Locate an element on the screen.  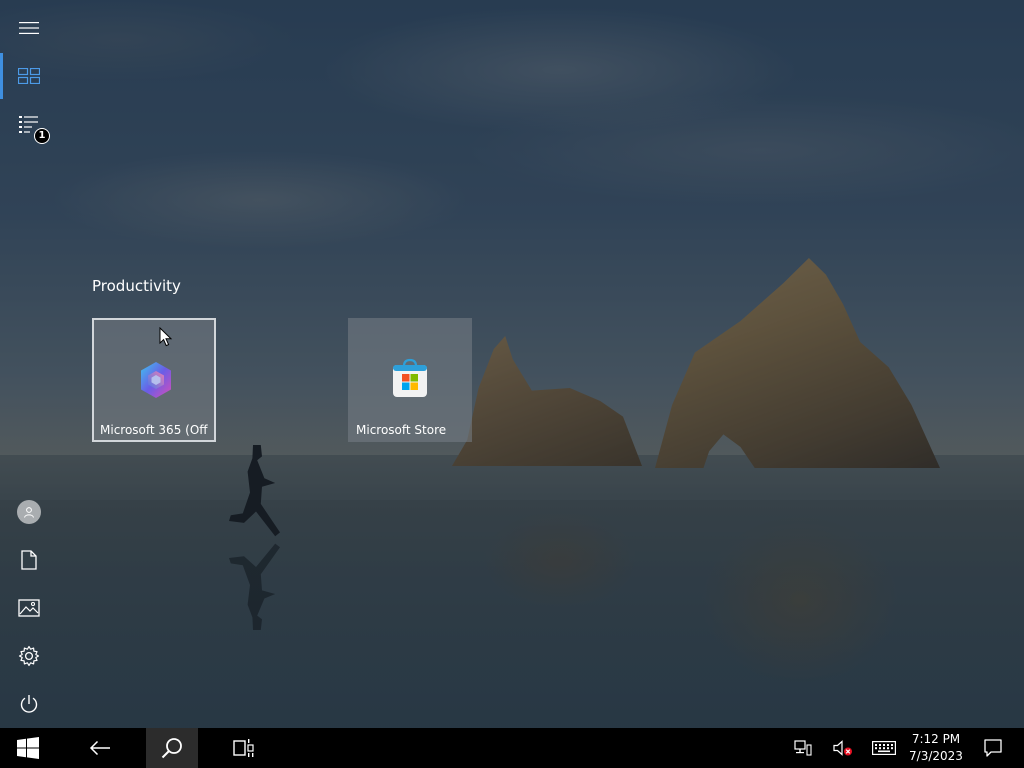
volume-muted-icon is located at coordinates (842, 748).